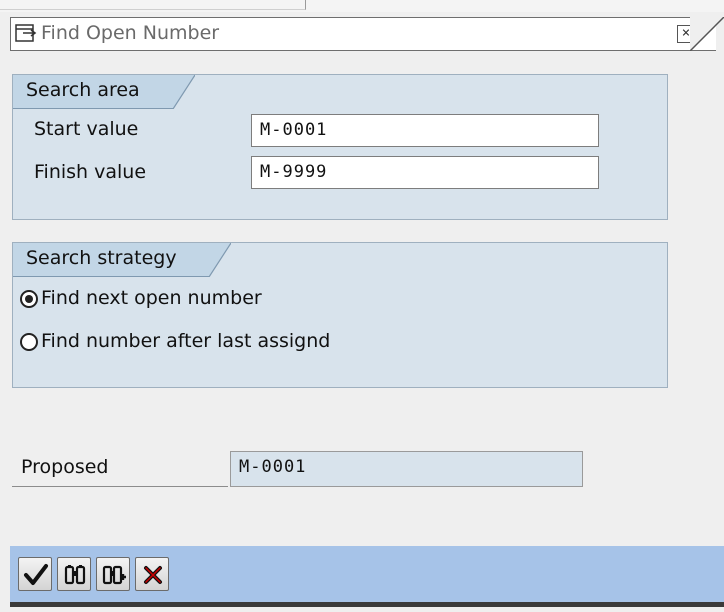 The height and width of the screenshot is (612, 724). What do you see at coordinates (151, 298) in the screenshot?
I see `find-next-open-label: Find next open number` at bounding box center [151, 298].